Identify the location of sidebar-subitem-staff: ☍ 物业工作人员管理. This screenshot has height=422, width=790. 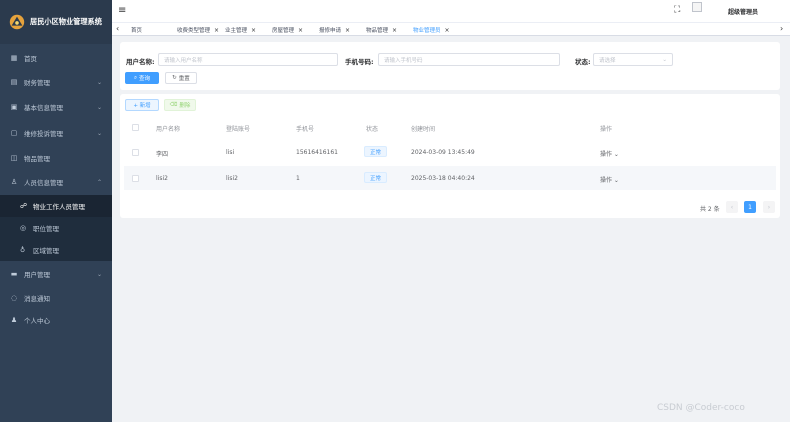
(56, 206).